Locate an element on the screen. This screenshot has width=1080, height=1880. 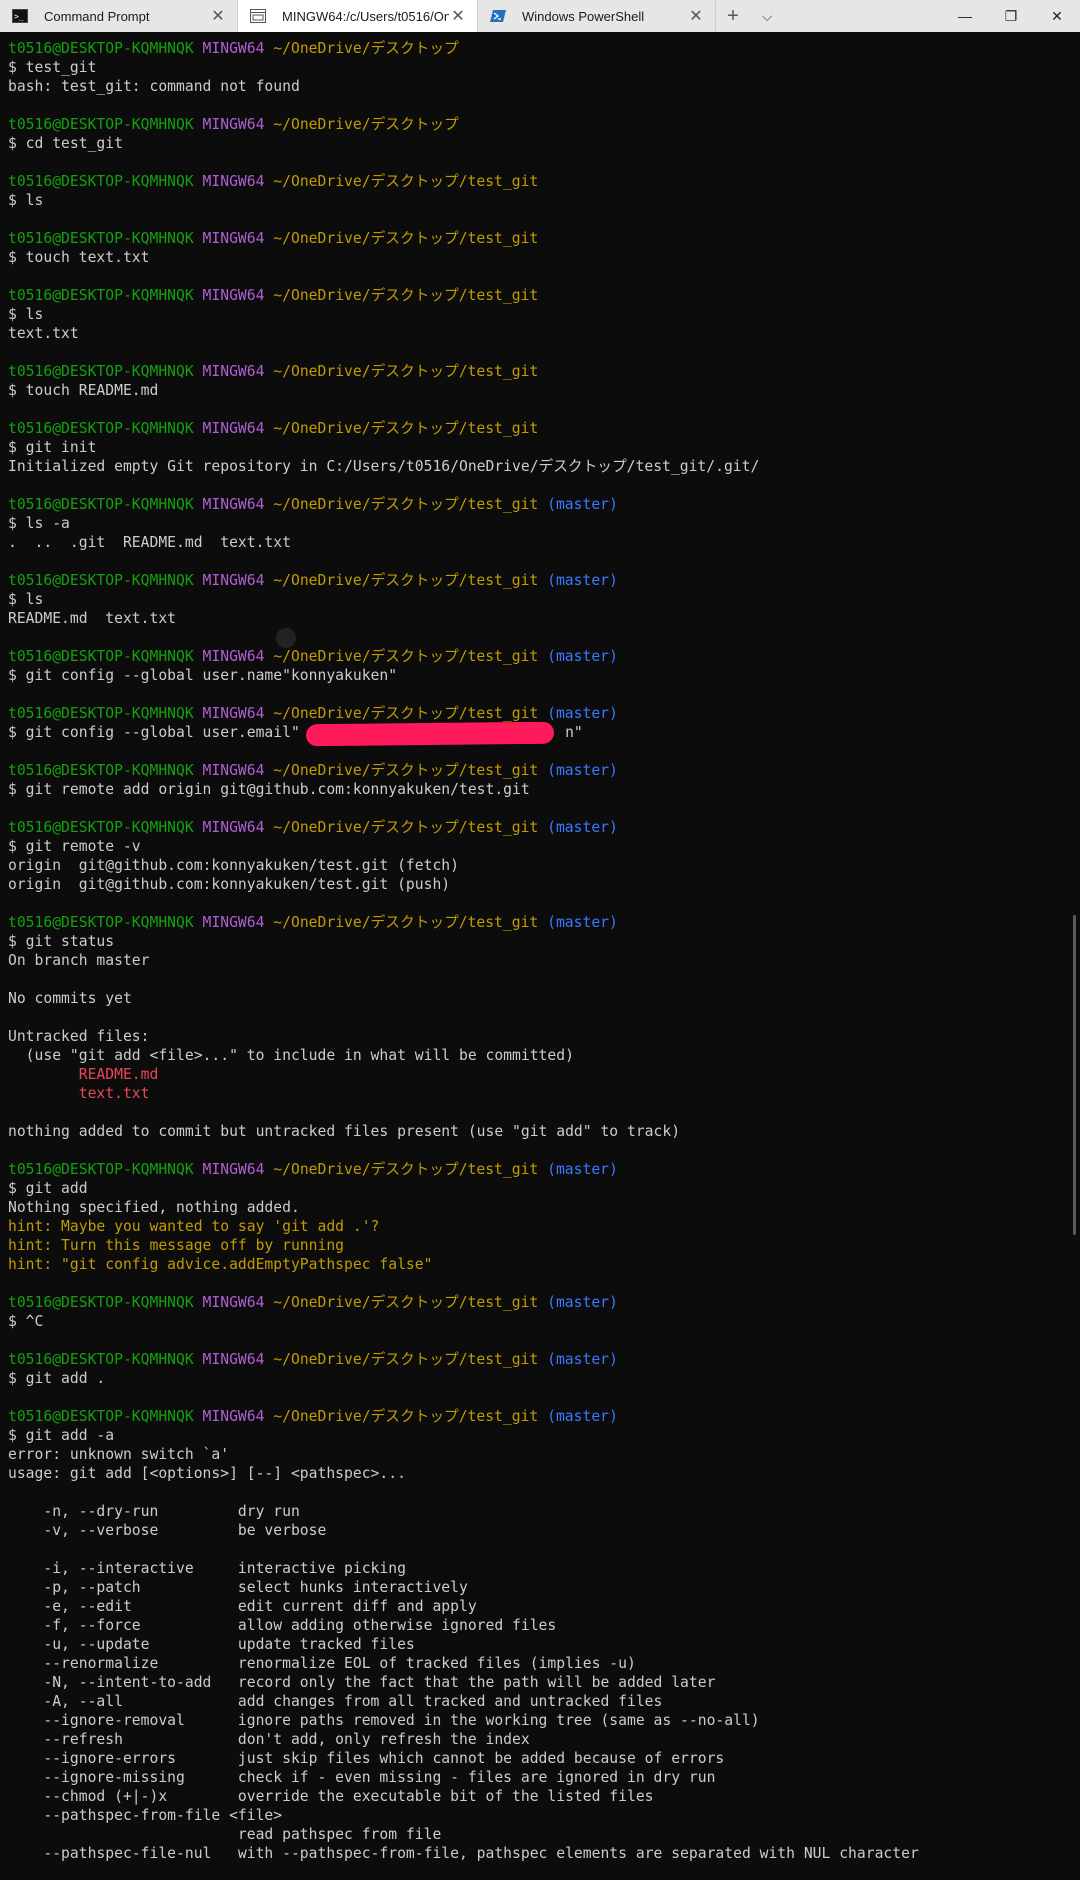
output-line: -i, --interactive interactive picking is located at coordinates (207, 1568).